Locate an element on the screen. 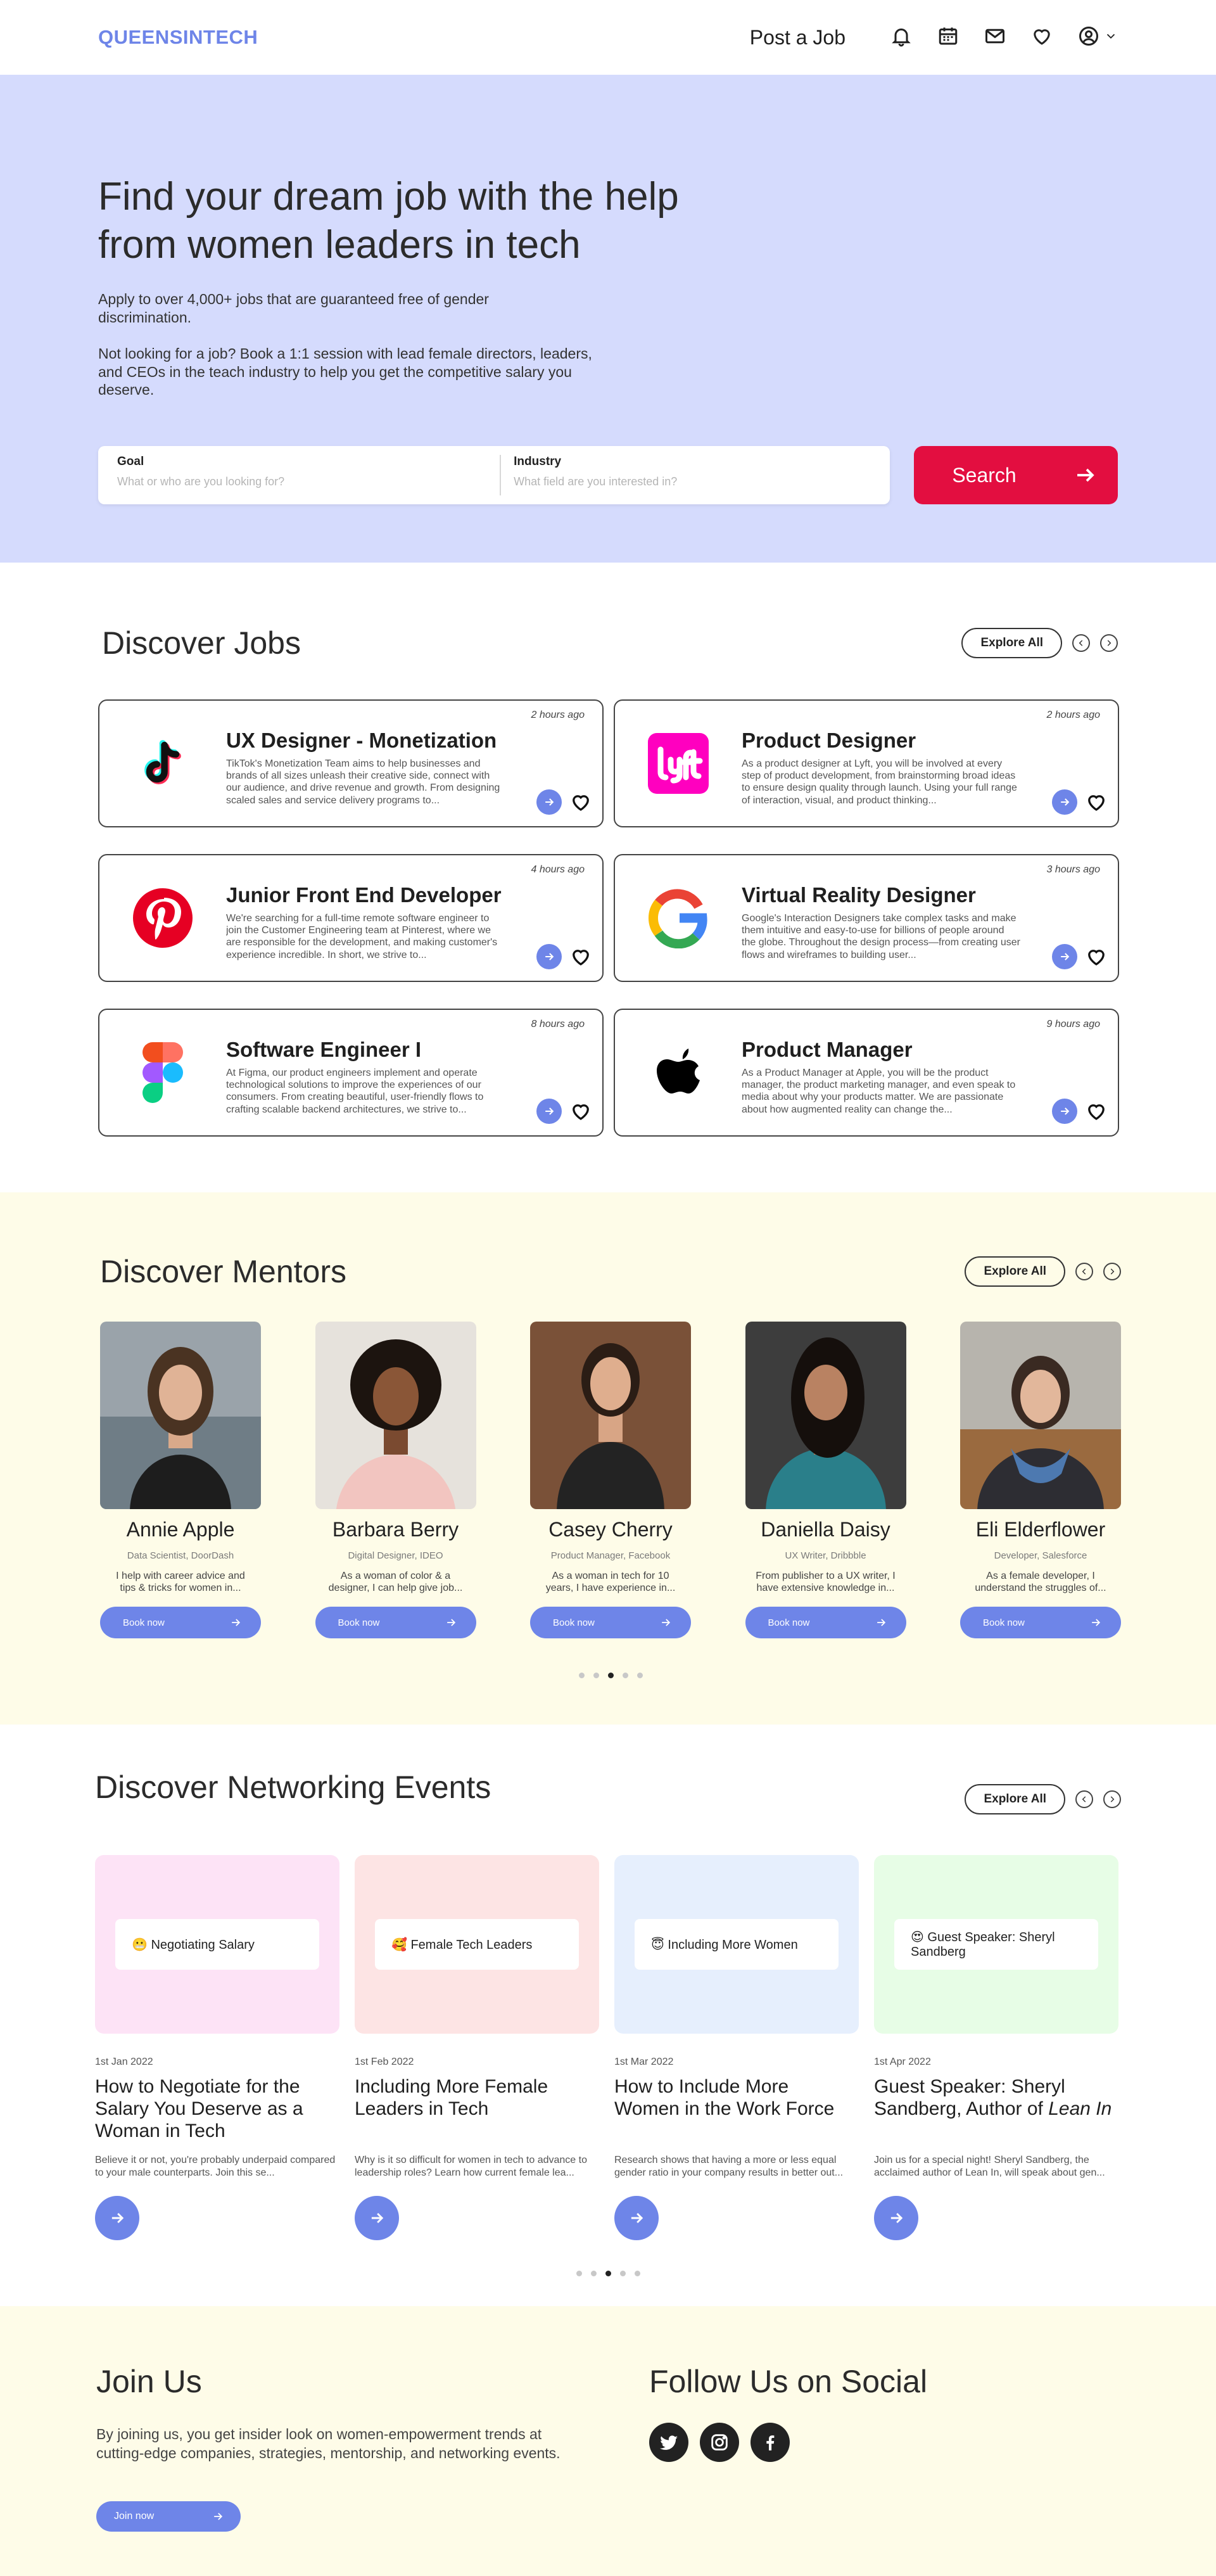 Image resolution: width=1216 pixels, height=2576 pixels. jobs-prev-button is located at coordinates (1081, 643).